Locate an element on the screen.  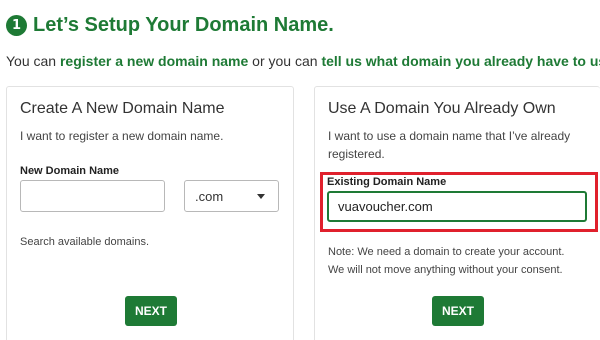
step-number-badge: 1 is located at coordinates (16, 25).